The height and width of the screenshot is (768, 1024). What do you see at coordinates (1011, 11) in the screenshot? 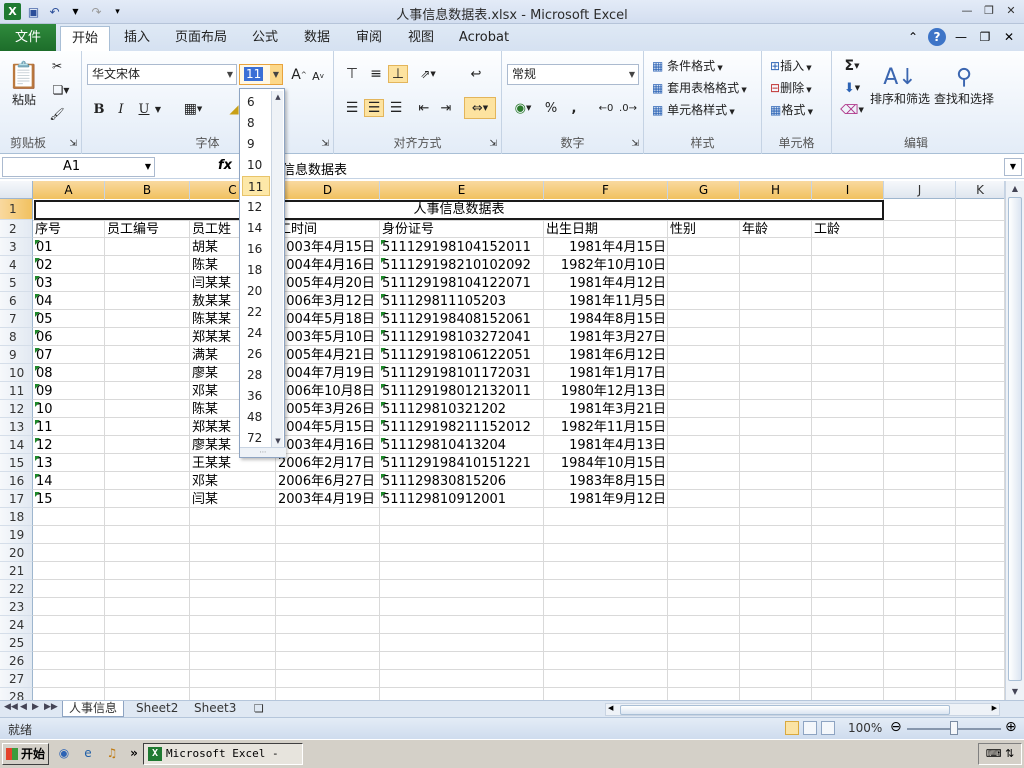
I see `close-button: ✕` at bounding box center [1011, 11].